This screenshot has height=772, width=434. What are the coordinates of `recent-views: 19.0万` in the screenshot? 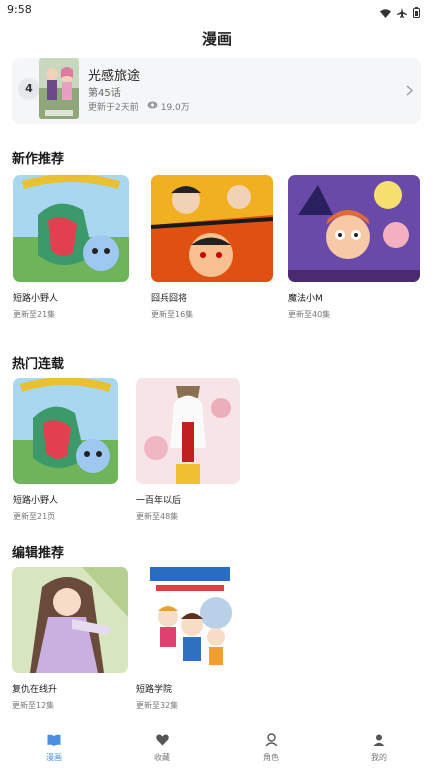 It's located at (168, 106).